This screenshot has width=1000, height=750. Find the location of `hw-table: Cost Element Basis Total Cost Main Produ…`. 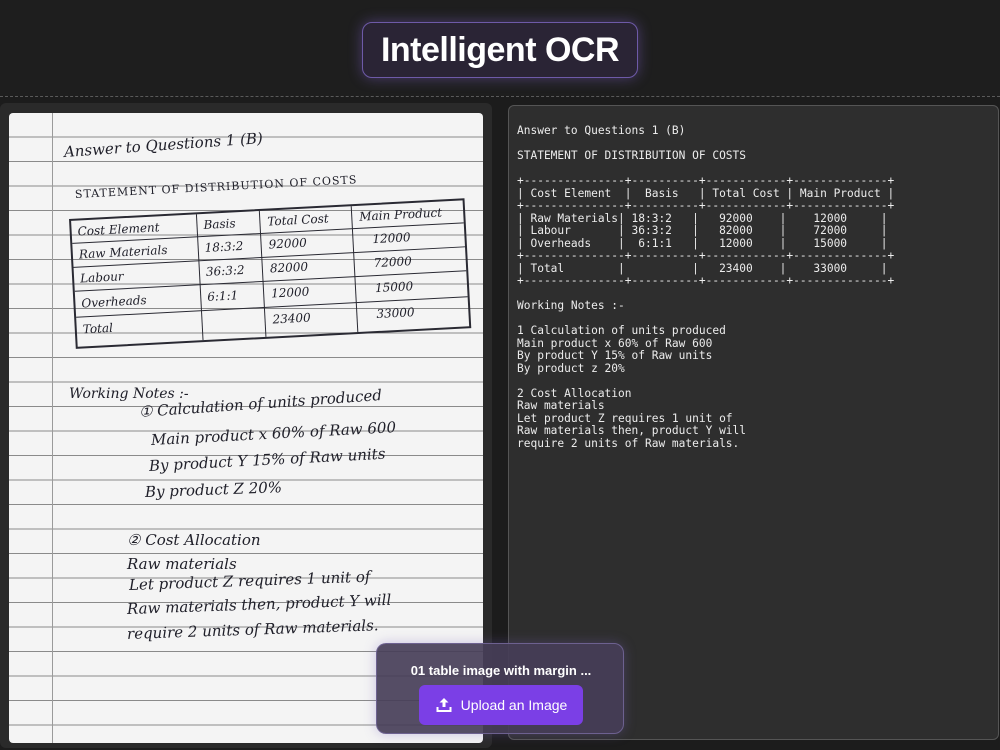

hw-table: Cost Element Basis Total Cost Main Produ… is located at coordinates (270, 273).